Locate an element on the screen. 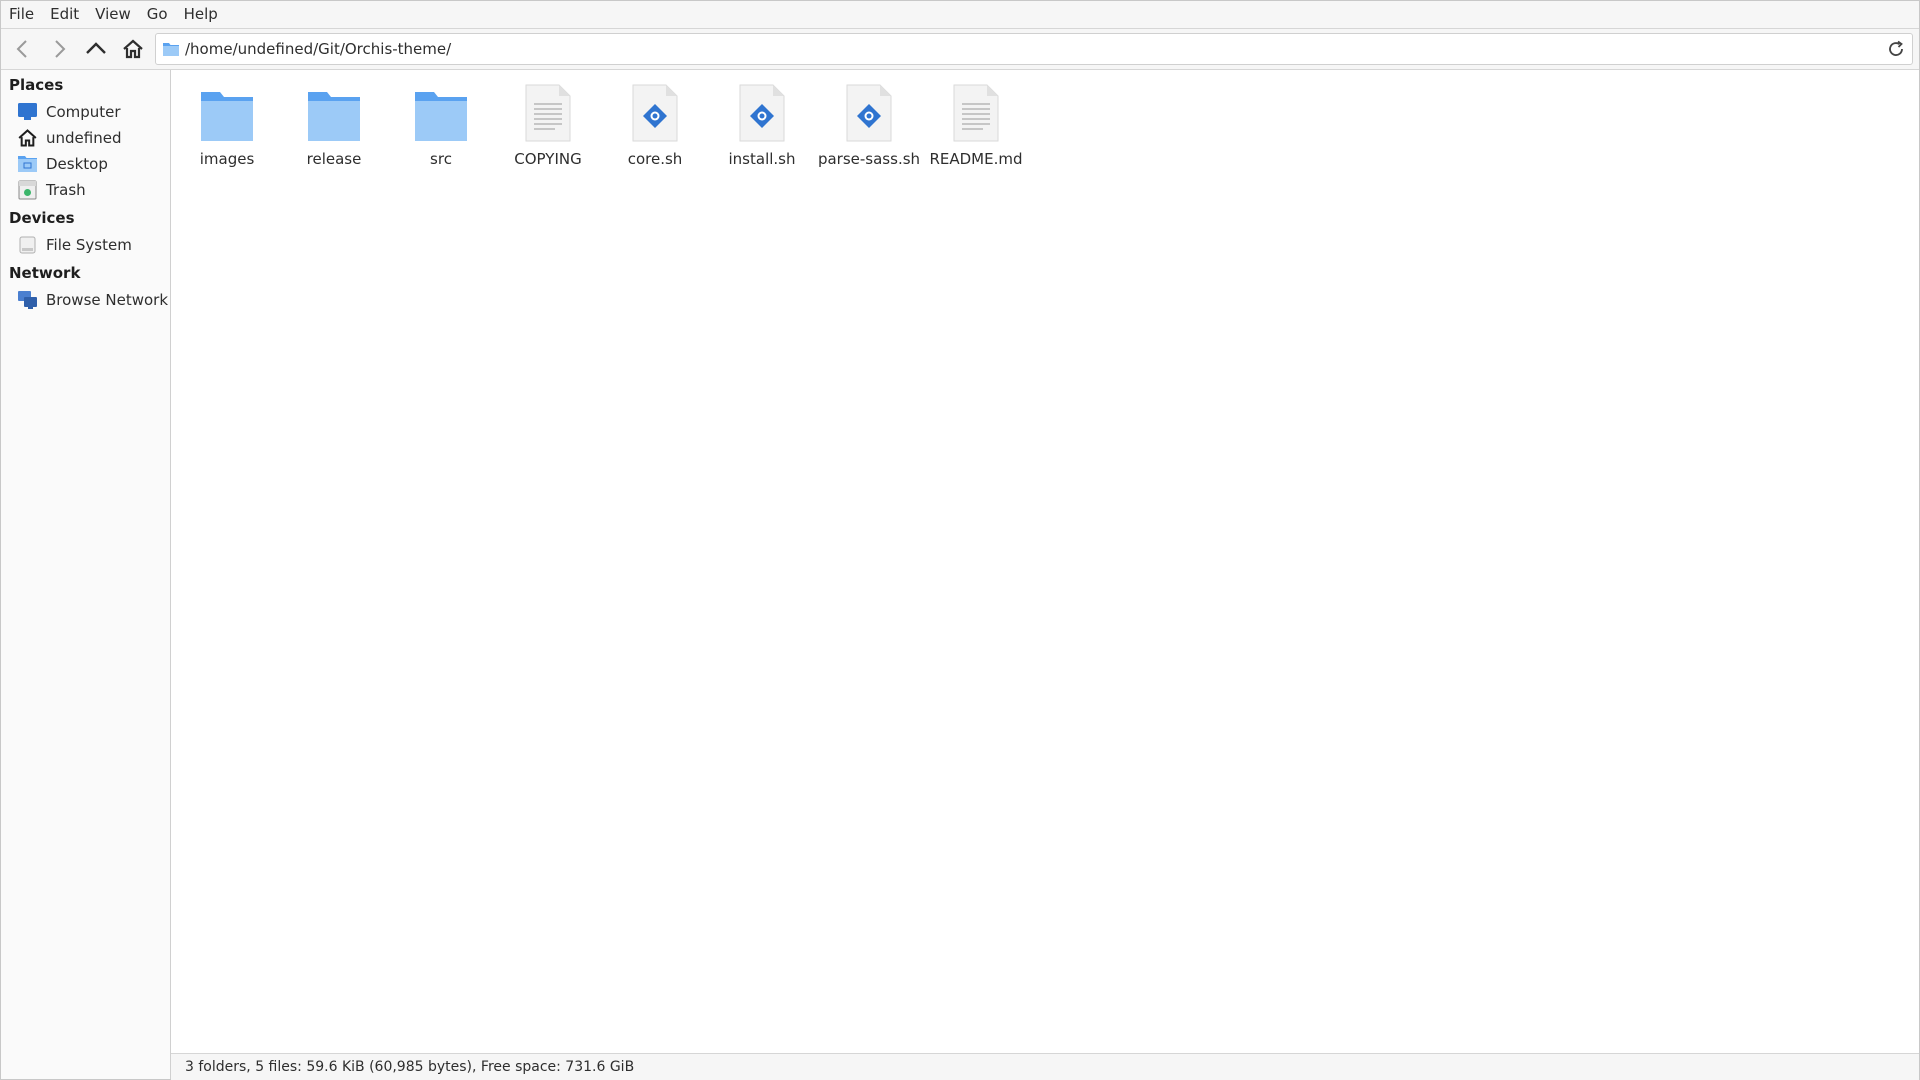 The width and height of the screenshot is (1920, 1080). sidebar-item-home: undefined is located at coordinates (69, 138).